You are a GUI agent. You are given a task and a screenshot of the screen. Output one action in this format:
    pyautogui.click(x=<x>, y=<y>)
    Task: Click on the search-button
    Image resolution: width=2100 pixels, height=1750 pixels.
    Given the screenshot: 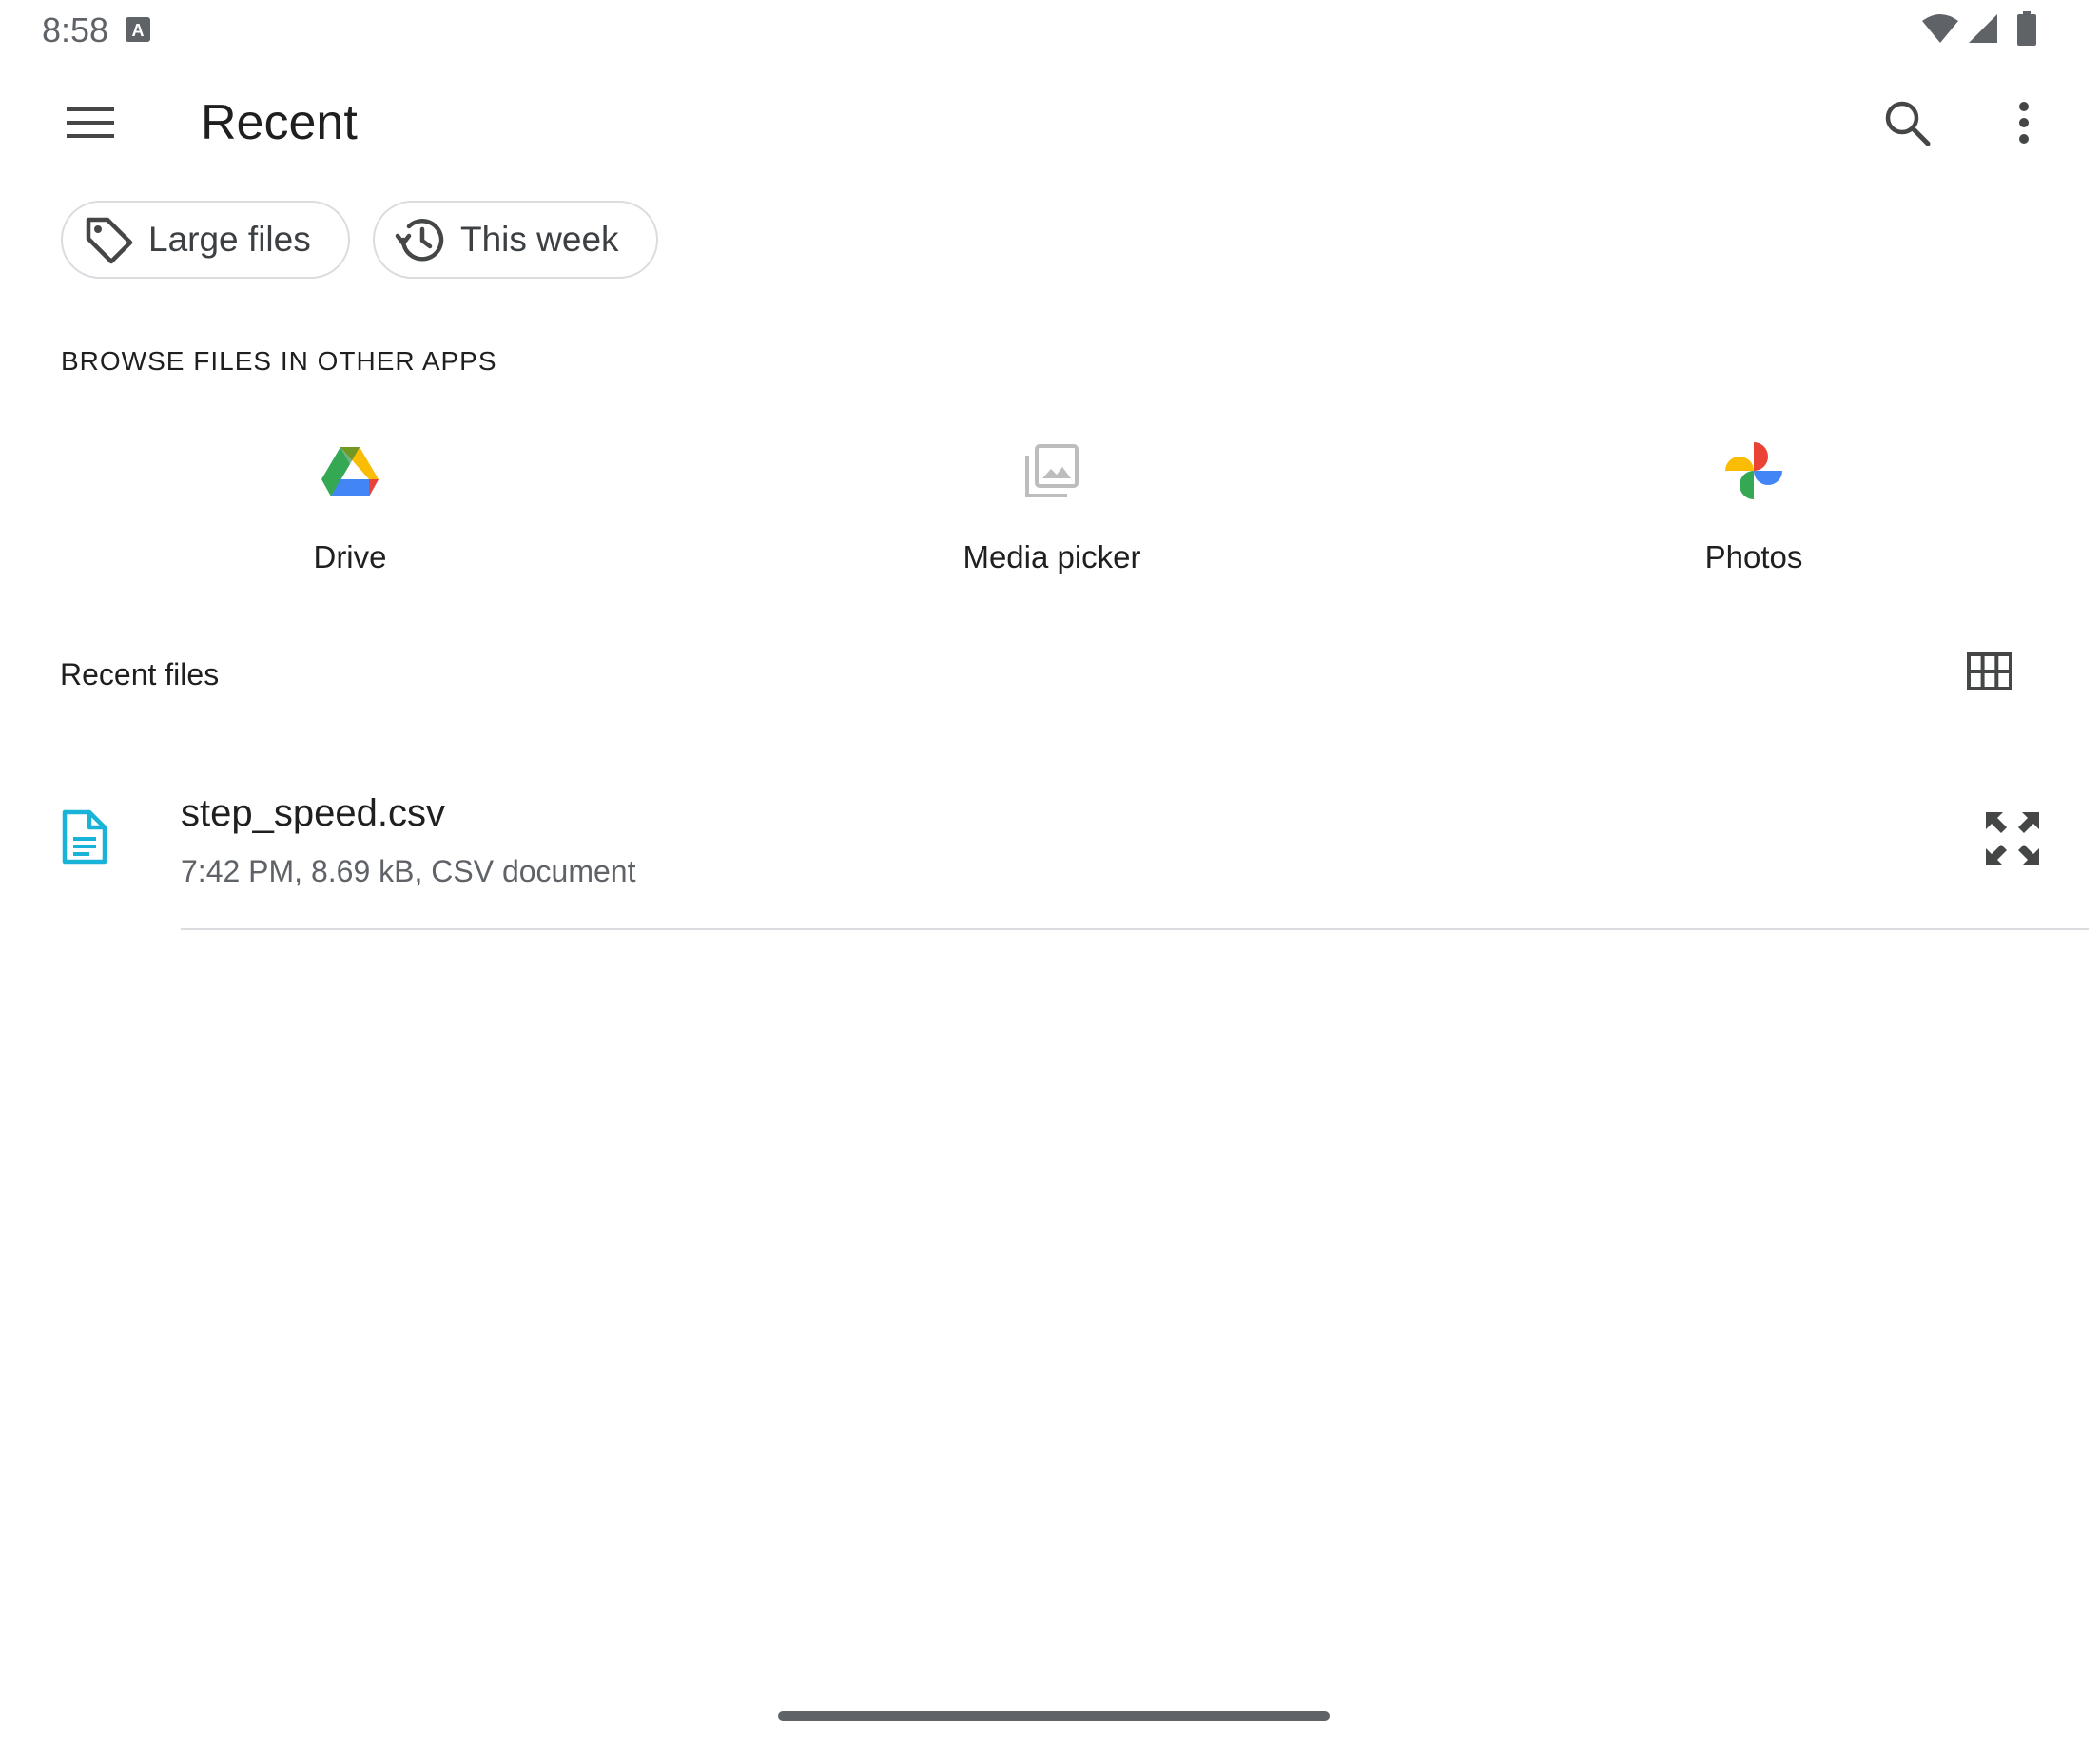 What is the action you would take?
    pyautogui.click(x=1907, y=125)
    